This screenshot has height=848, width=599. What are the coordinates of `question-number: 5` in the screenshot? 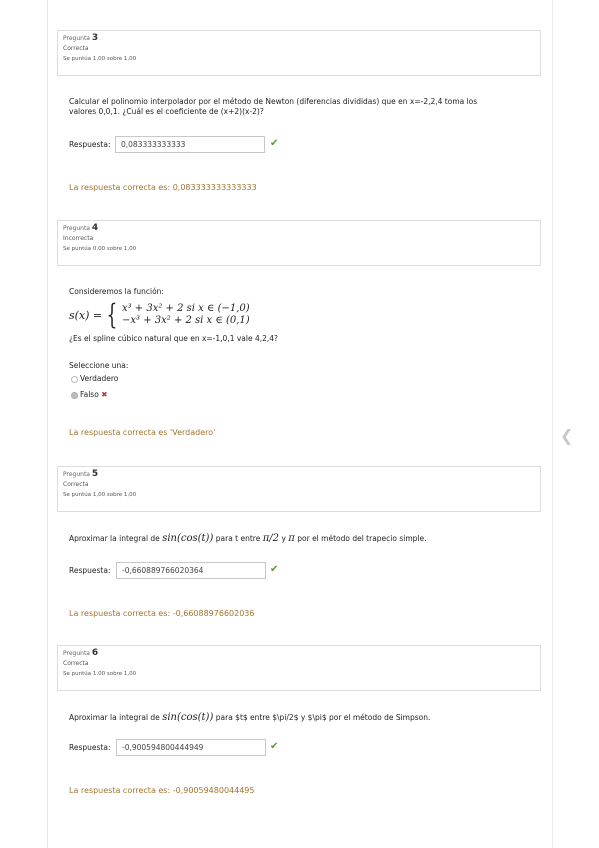 It's located at (95, 474).